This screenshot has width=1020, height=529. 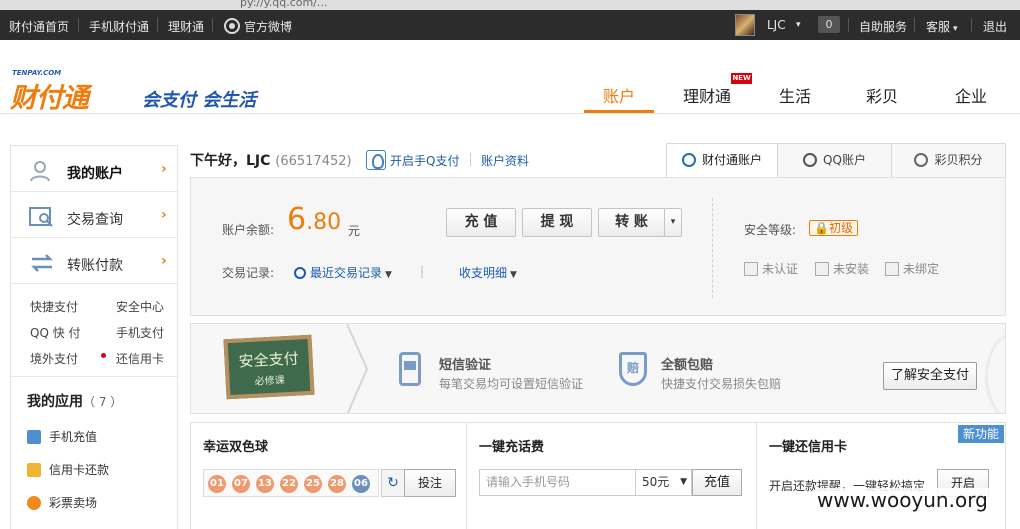 I want to click on phone-recharge-button: 充值, so click(x=717, y=482).